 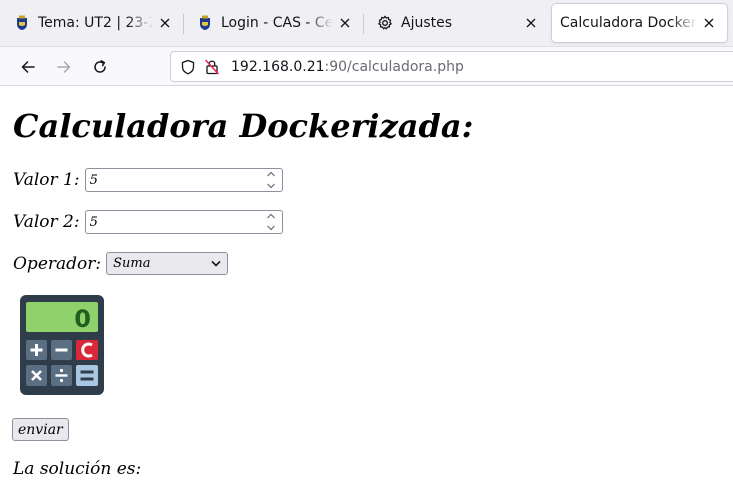 What do you see at coordinates (95, 23) in the screenshot?
I see `tab-title: Tema: UT2 | 23-24` at bounding box center [95, 23].